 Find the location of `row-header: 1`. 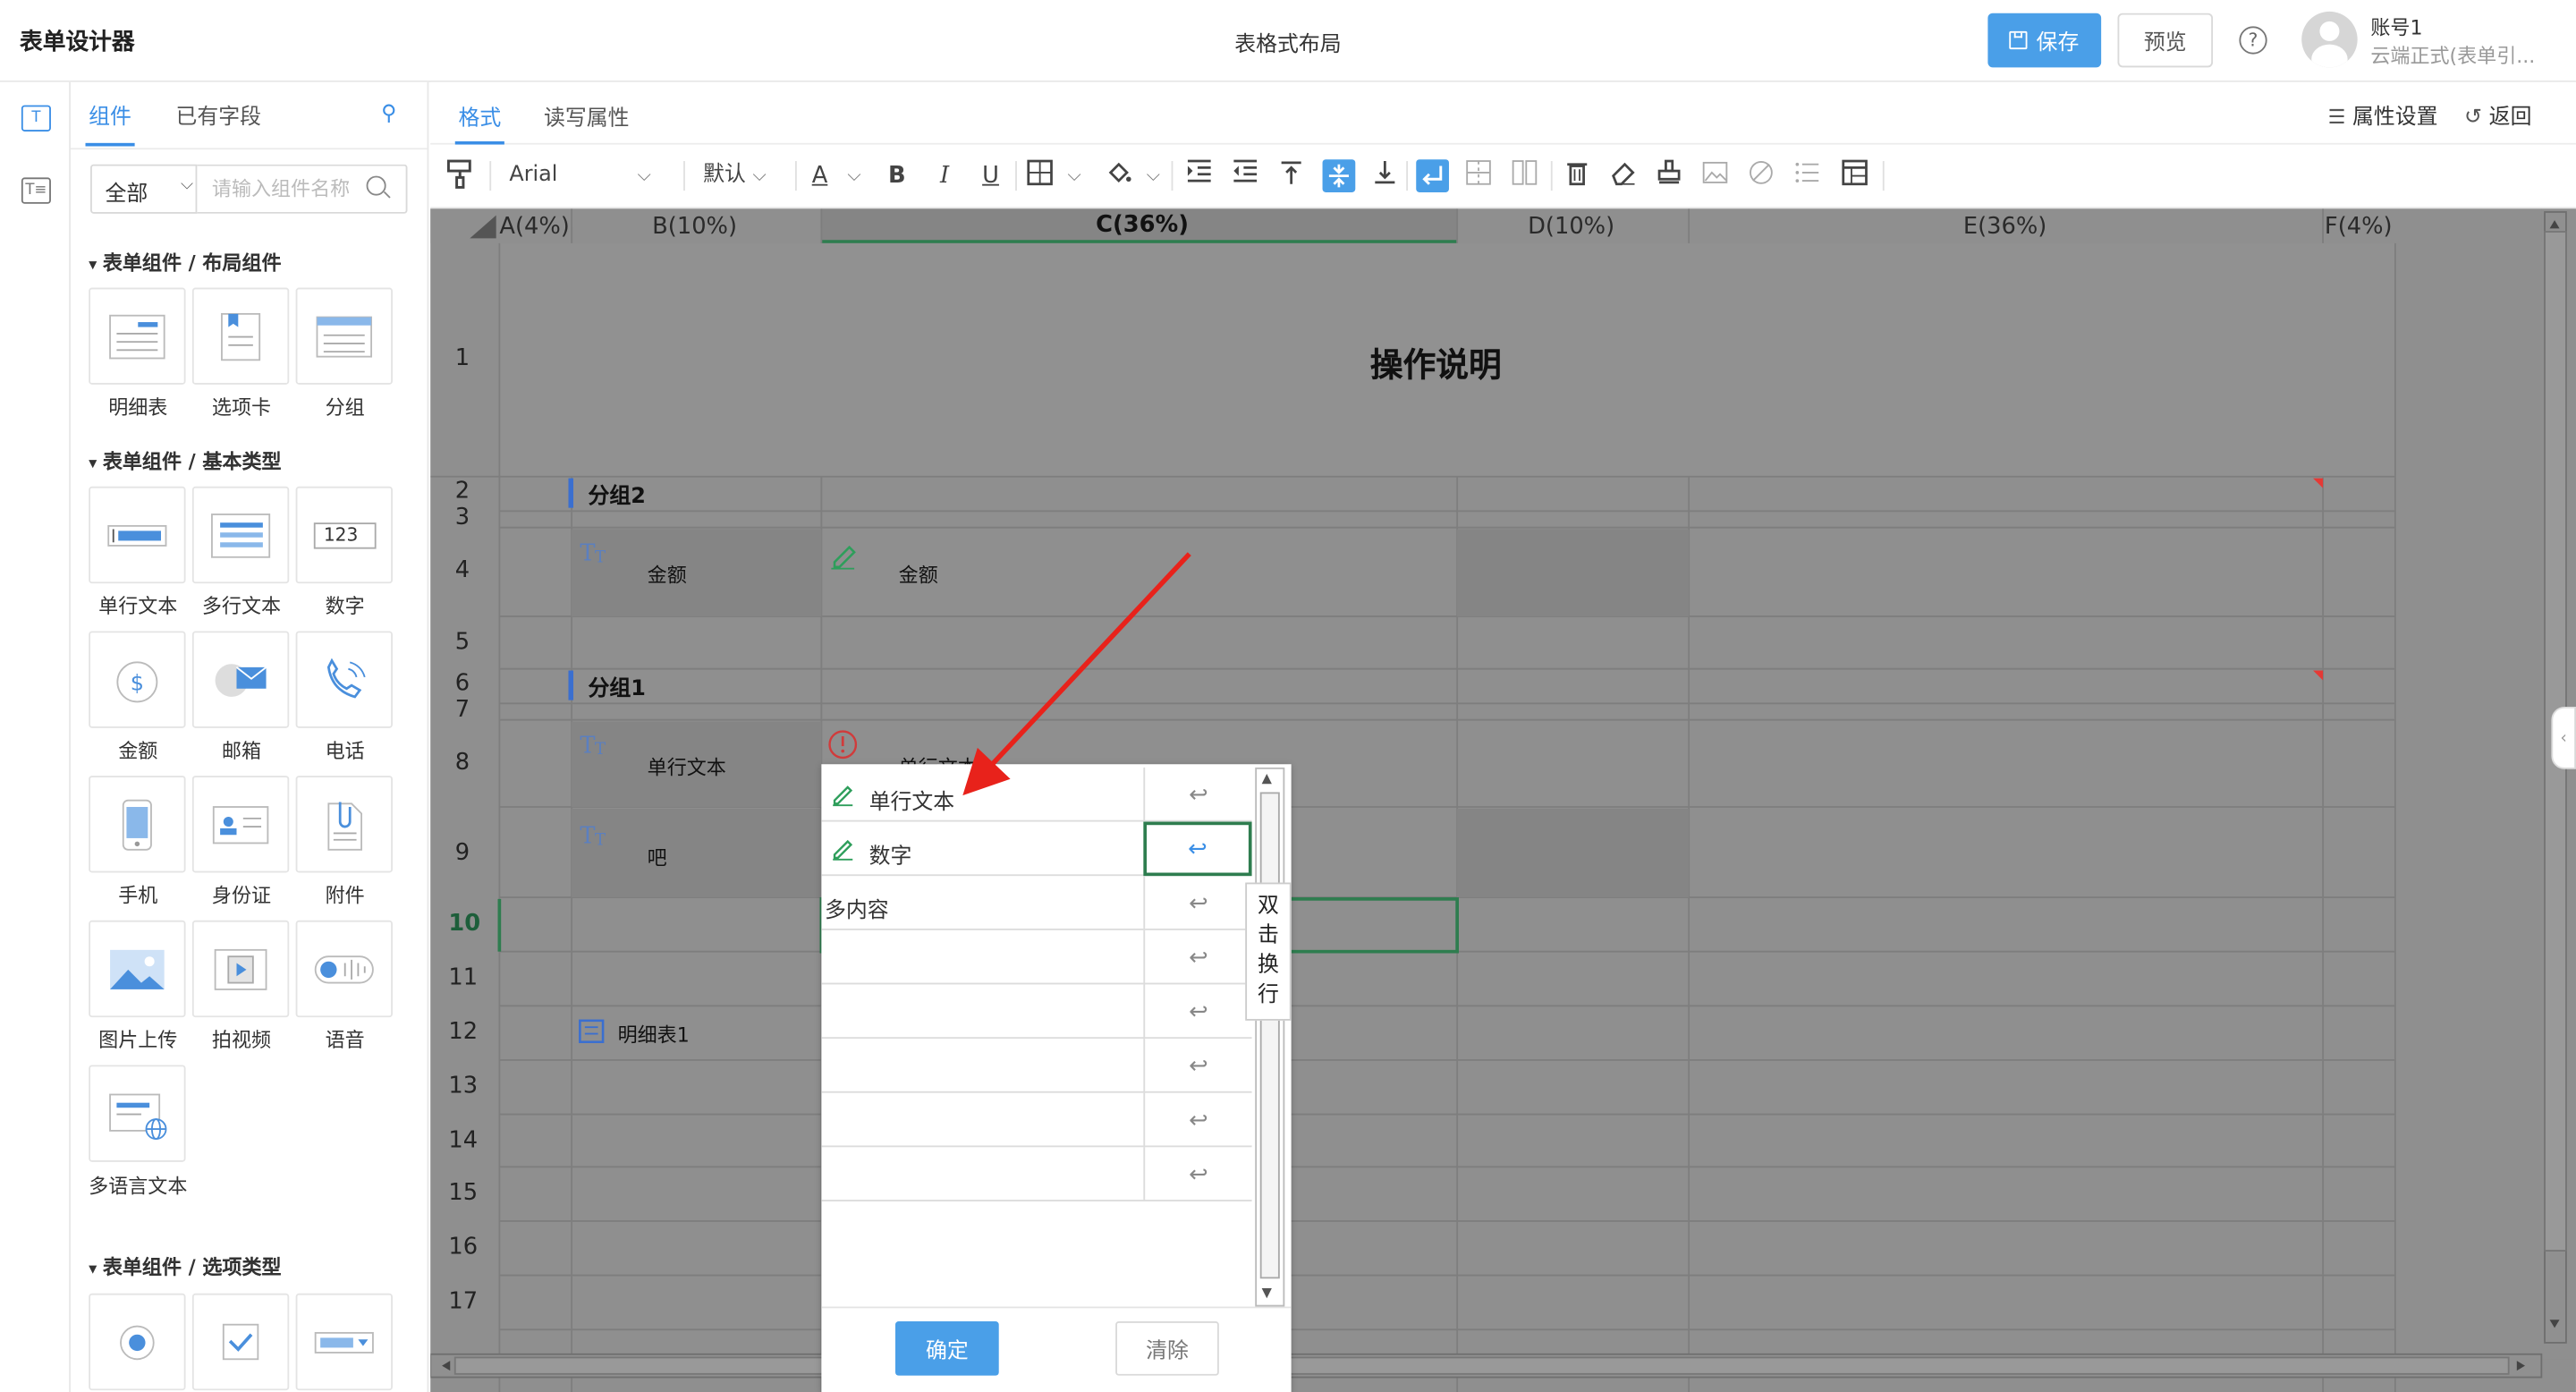

row-header: 1 is located at coordinates (462, 358).